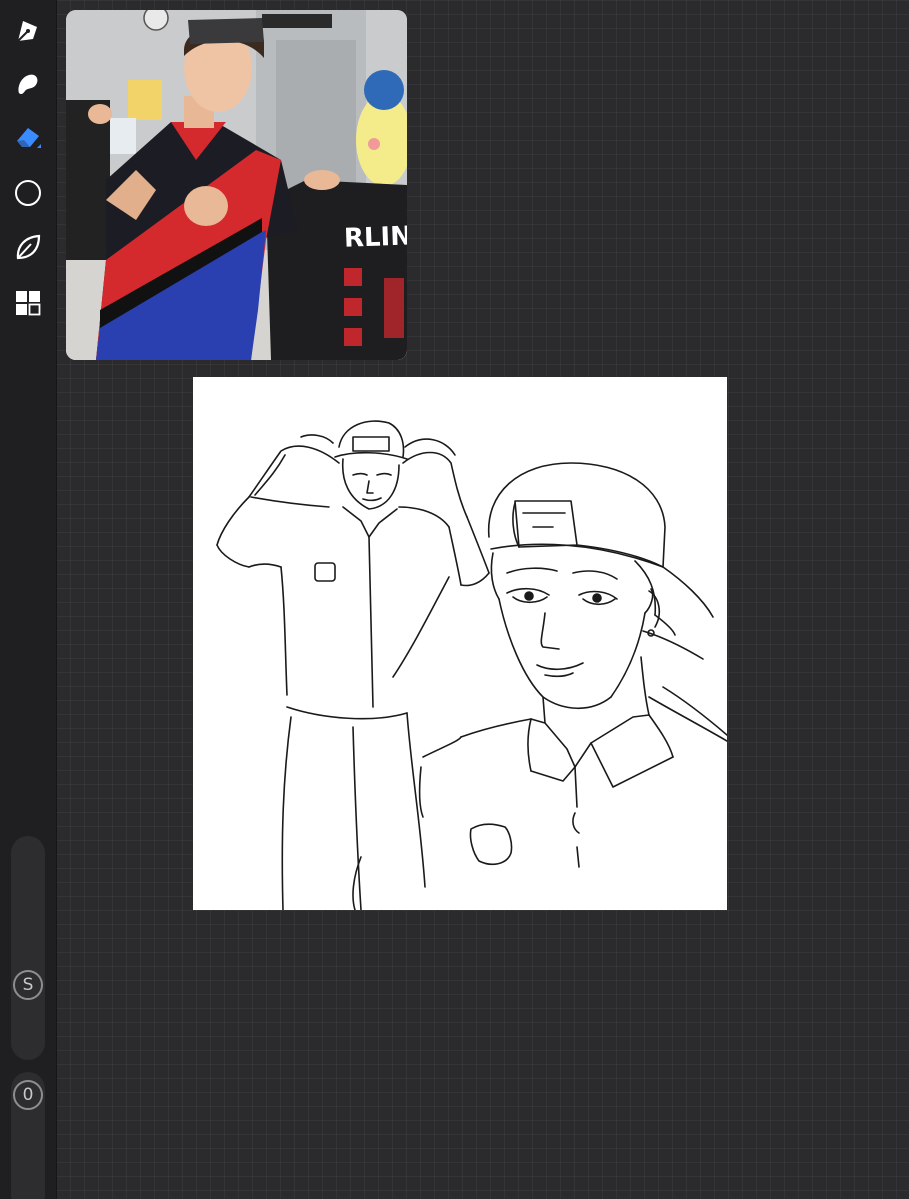 The width and height of the screenshot is (909, 1199). I want to click on jersey-text: RLIN, so click(375, 237).